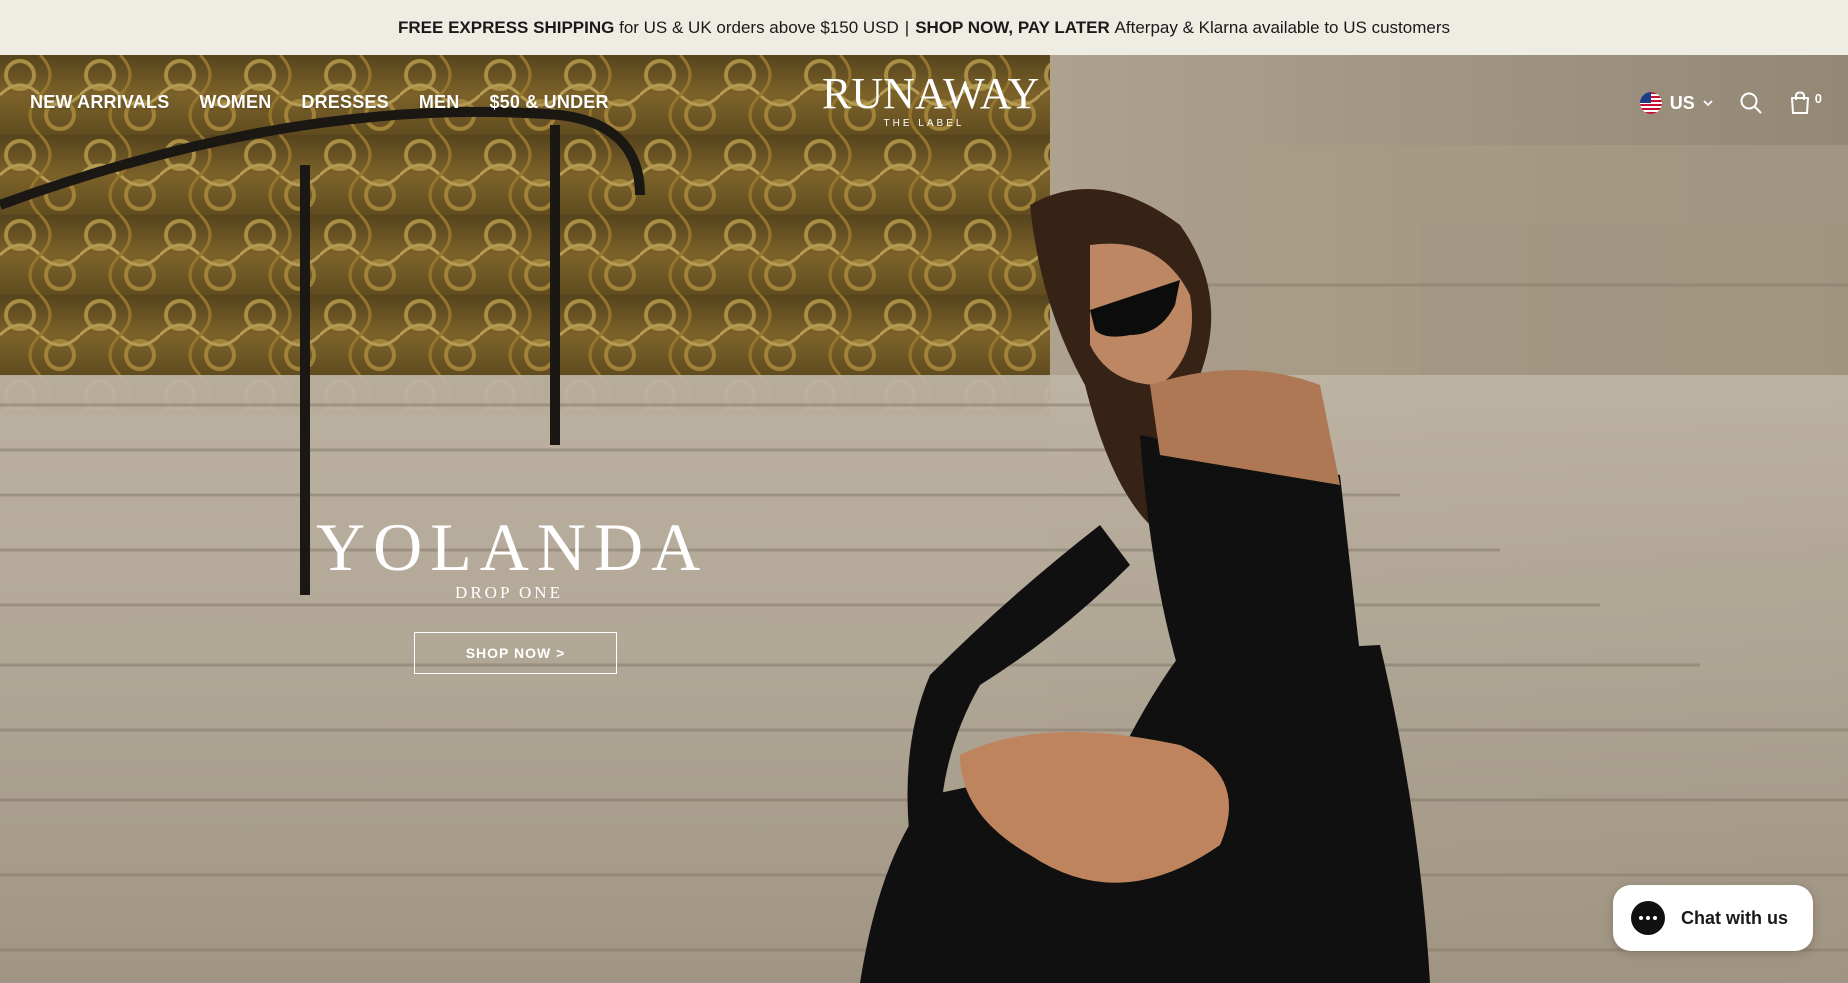 This screenshot has height=983, width=1848. I want to click on logo-tagline: THE LABEL, so click(924, 123).